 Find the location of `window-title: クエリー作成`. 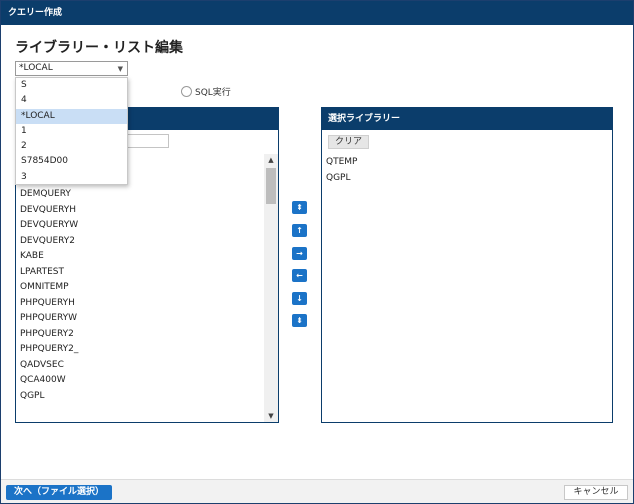

window-title: クエリー作成 is located at coordinates (317, 13).